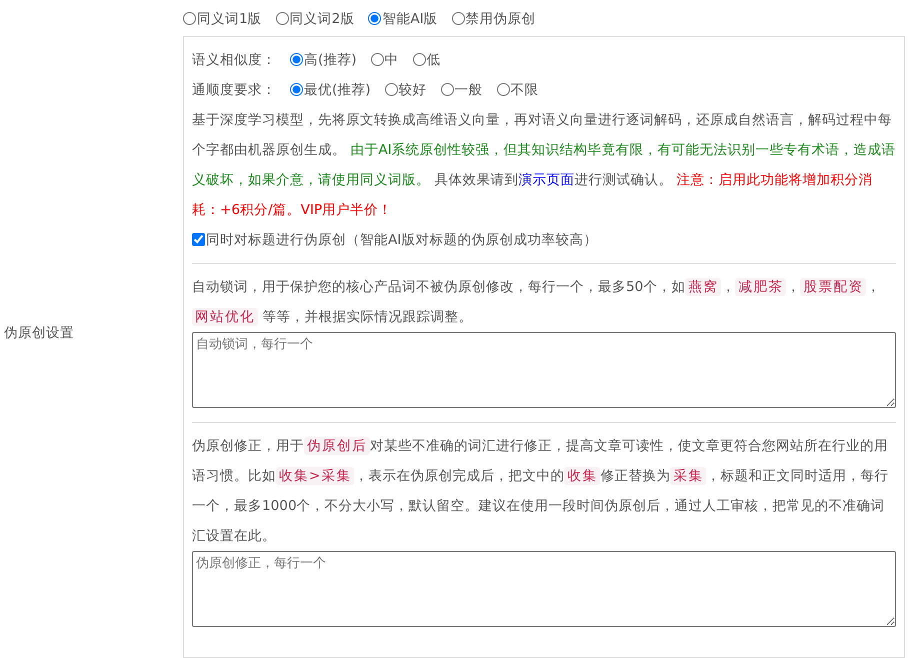  What do you see at coordinates (229, 19) in the screenshot?
I see `option-label: 同义词1版` at bounding box center [229, 19].